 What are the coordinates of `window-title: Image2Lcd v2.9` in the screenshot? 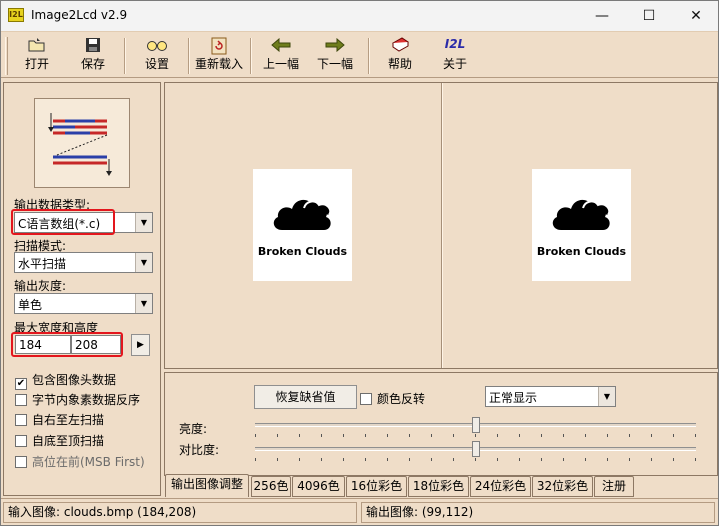 It's located at (79, 15).